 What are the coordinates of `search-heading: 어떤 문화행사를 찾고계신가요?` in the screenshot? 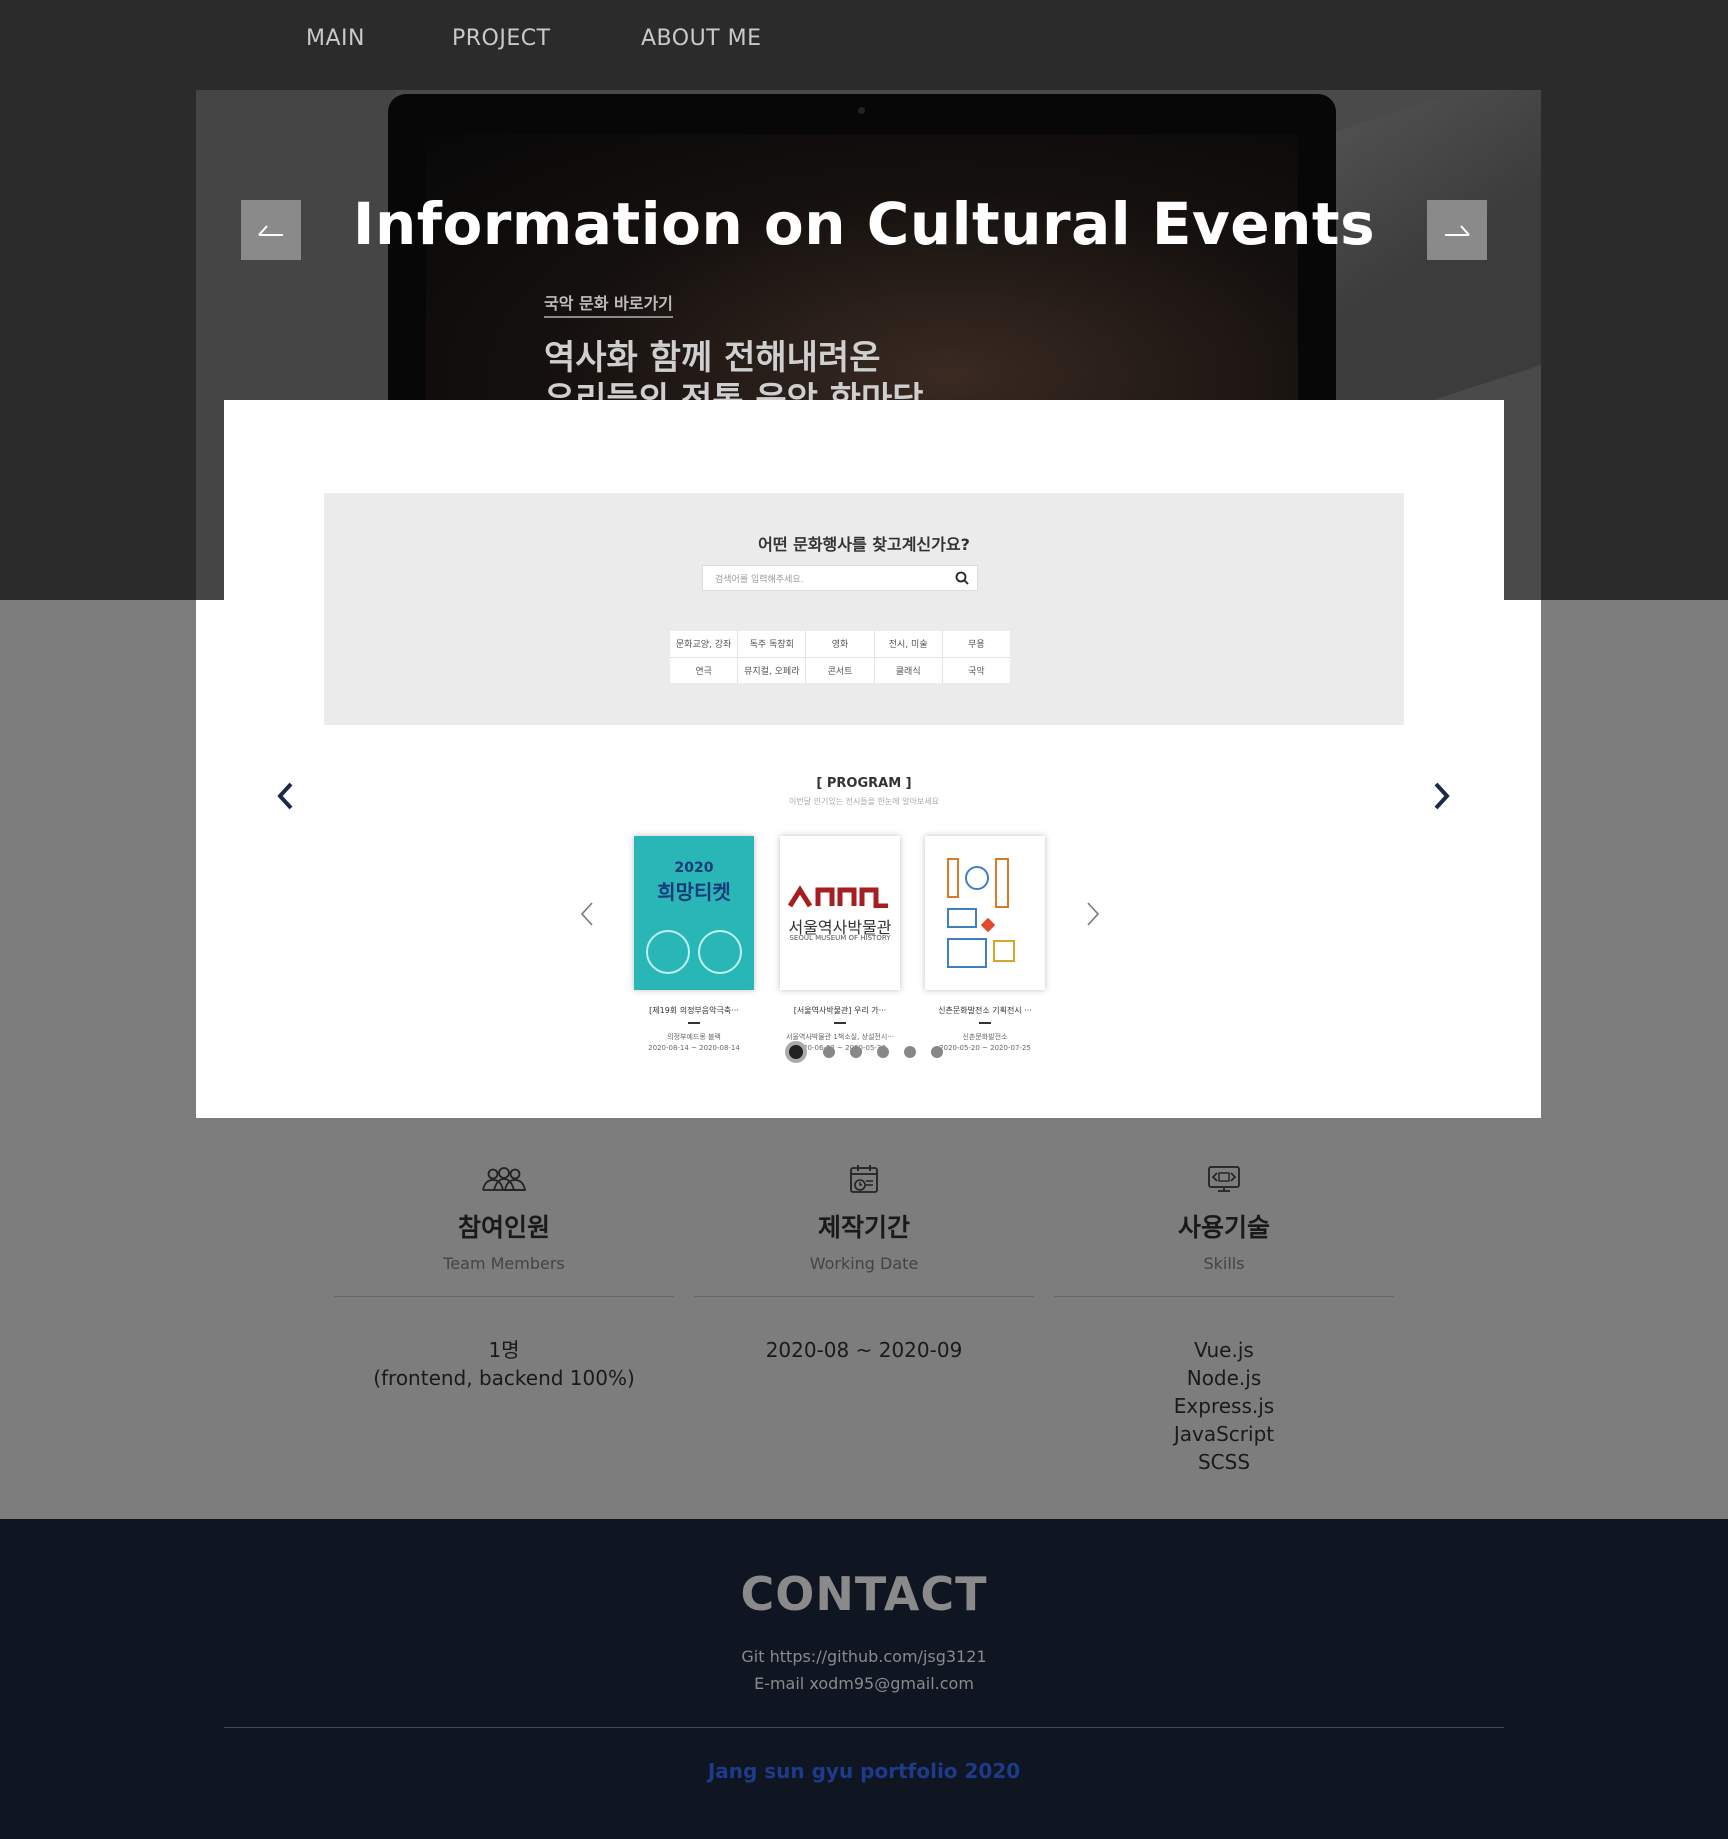 It's located at (864, 544).